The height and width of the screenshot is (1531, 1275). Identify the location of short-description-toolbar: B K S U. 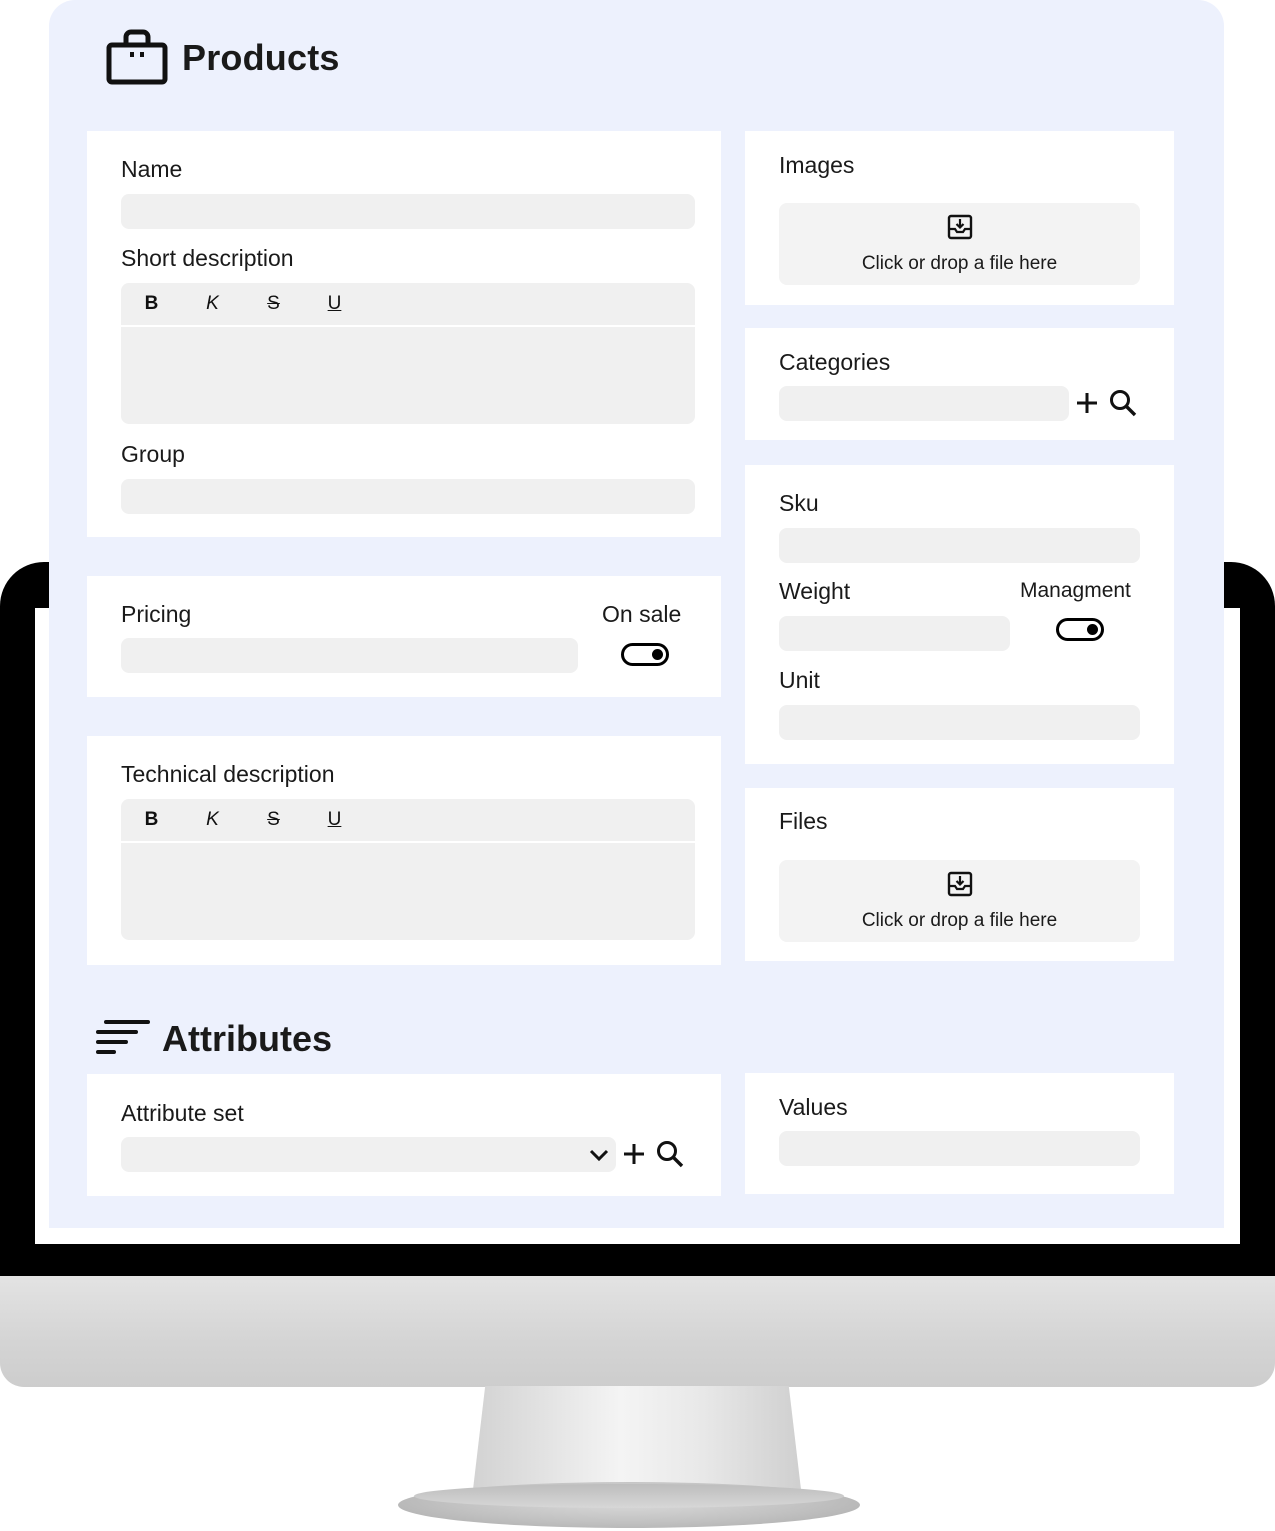
(408, 304).